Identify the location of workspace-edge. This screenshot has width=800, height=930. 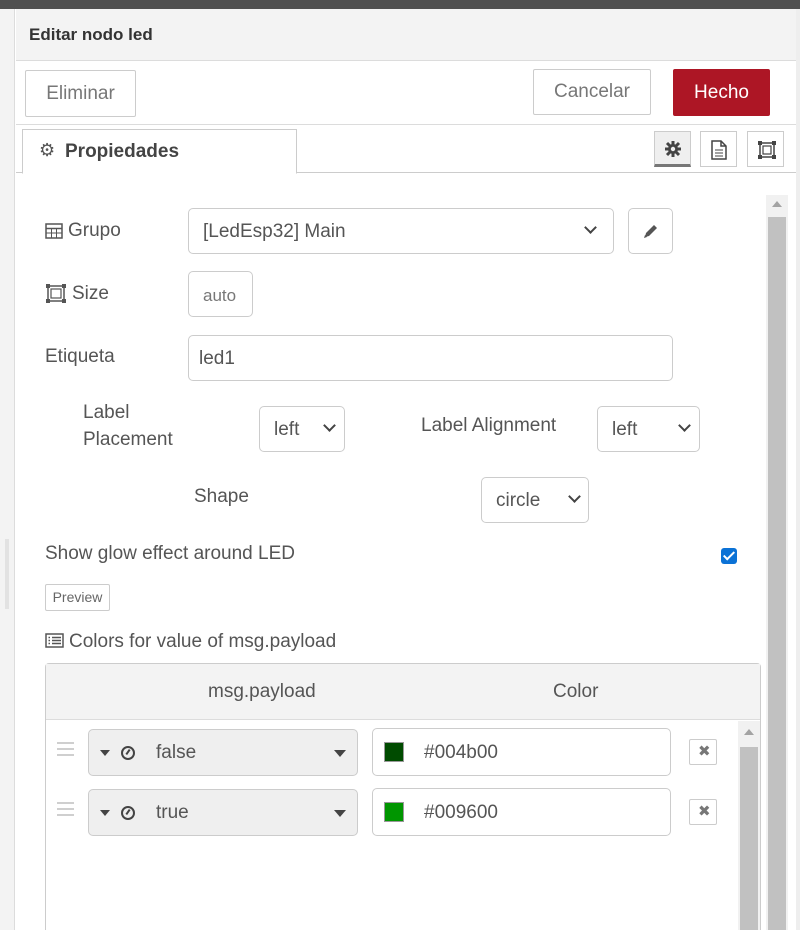
(7, 469).